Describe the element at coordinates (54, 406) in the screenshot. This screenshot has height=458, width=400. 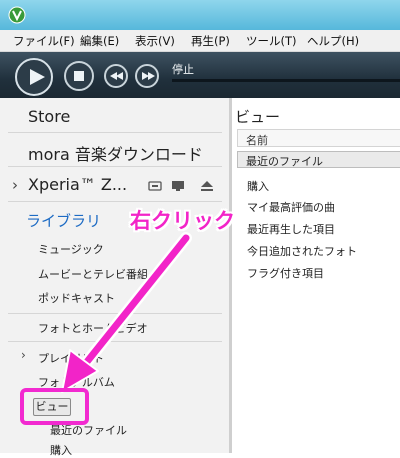
I see `highlight-box` at that location.